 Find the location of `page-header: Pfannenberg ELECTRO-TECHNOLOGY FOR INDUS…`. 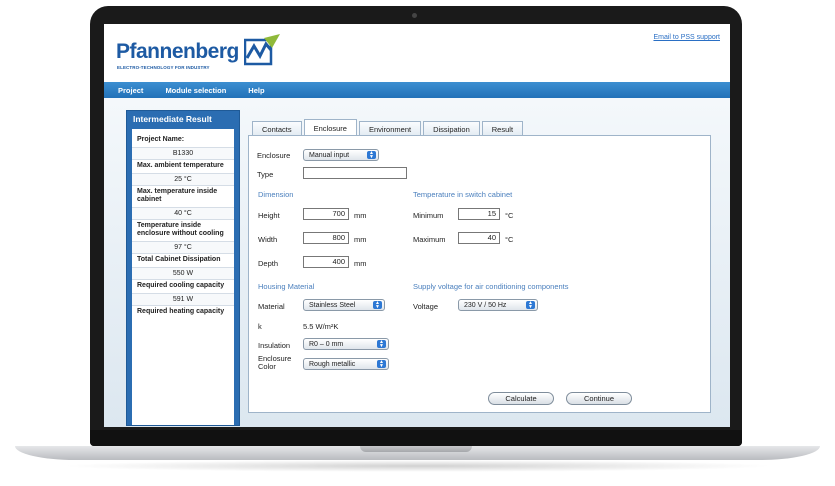

page-header: Pfannenberg ELECTRO-TECHNOLOGY FOR INDUS… is located at coordinates (417, 53).